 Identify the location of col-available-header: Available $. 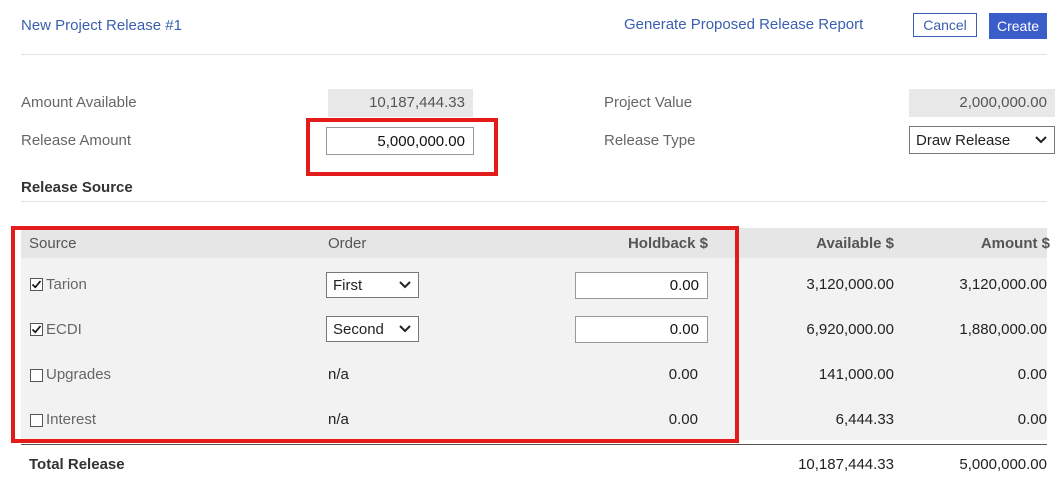
(855, 243).